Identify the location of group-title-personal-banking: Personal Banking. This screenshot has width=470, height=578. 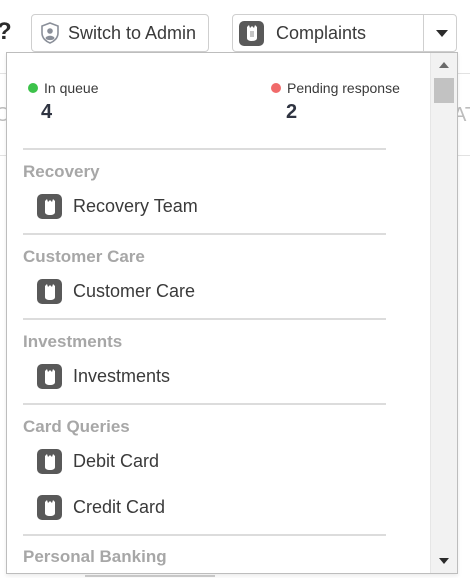
(95, 556).